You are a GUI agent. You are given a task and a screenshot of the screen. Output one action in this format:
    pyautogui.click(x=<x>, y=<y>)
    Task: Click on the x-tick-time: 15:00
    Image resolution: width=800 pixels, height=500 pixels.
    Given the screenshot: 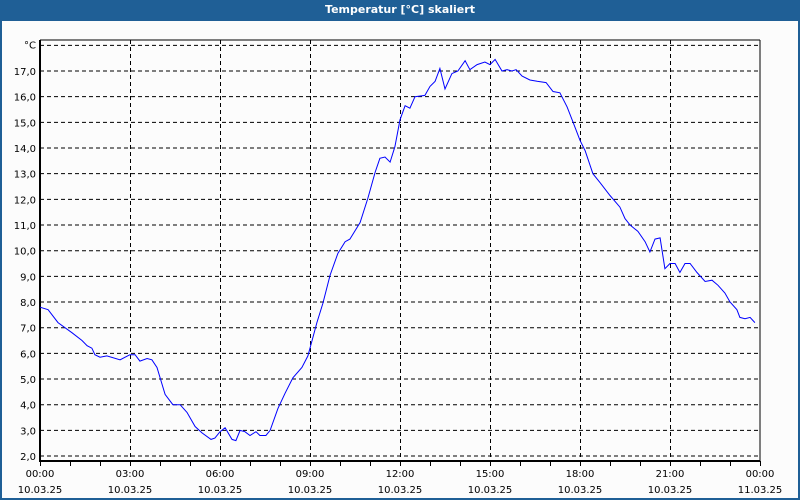 What is the action you would take?
    pyautogui.click(x=490, y=474)
    